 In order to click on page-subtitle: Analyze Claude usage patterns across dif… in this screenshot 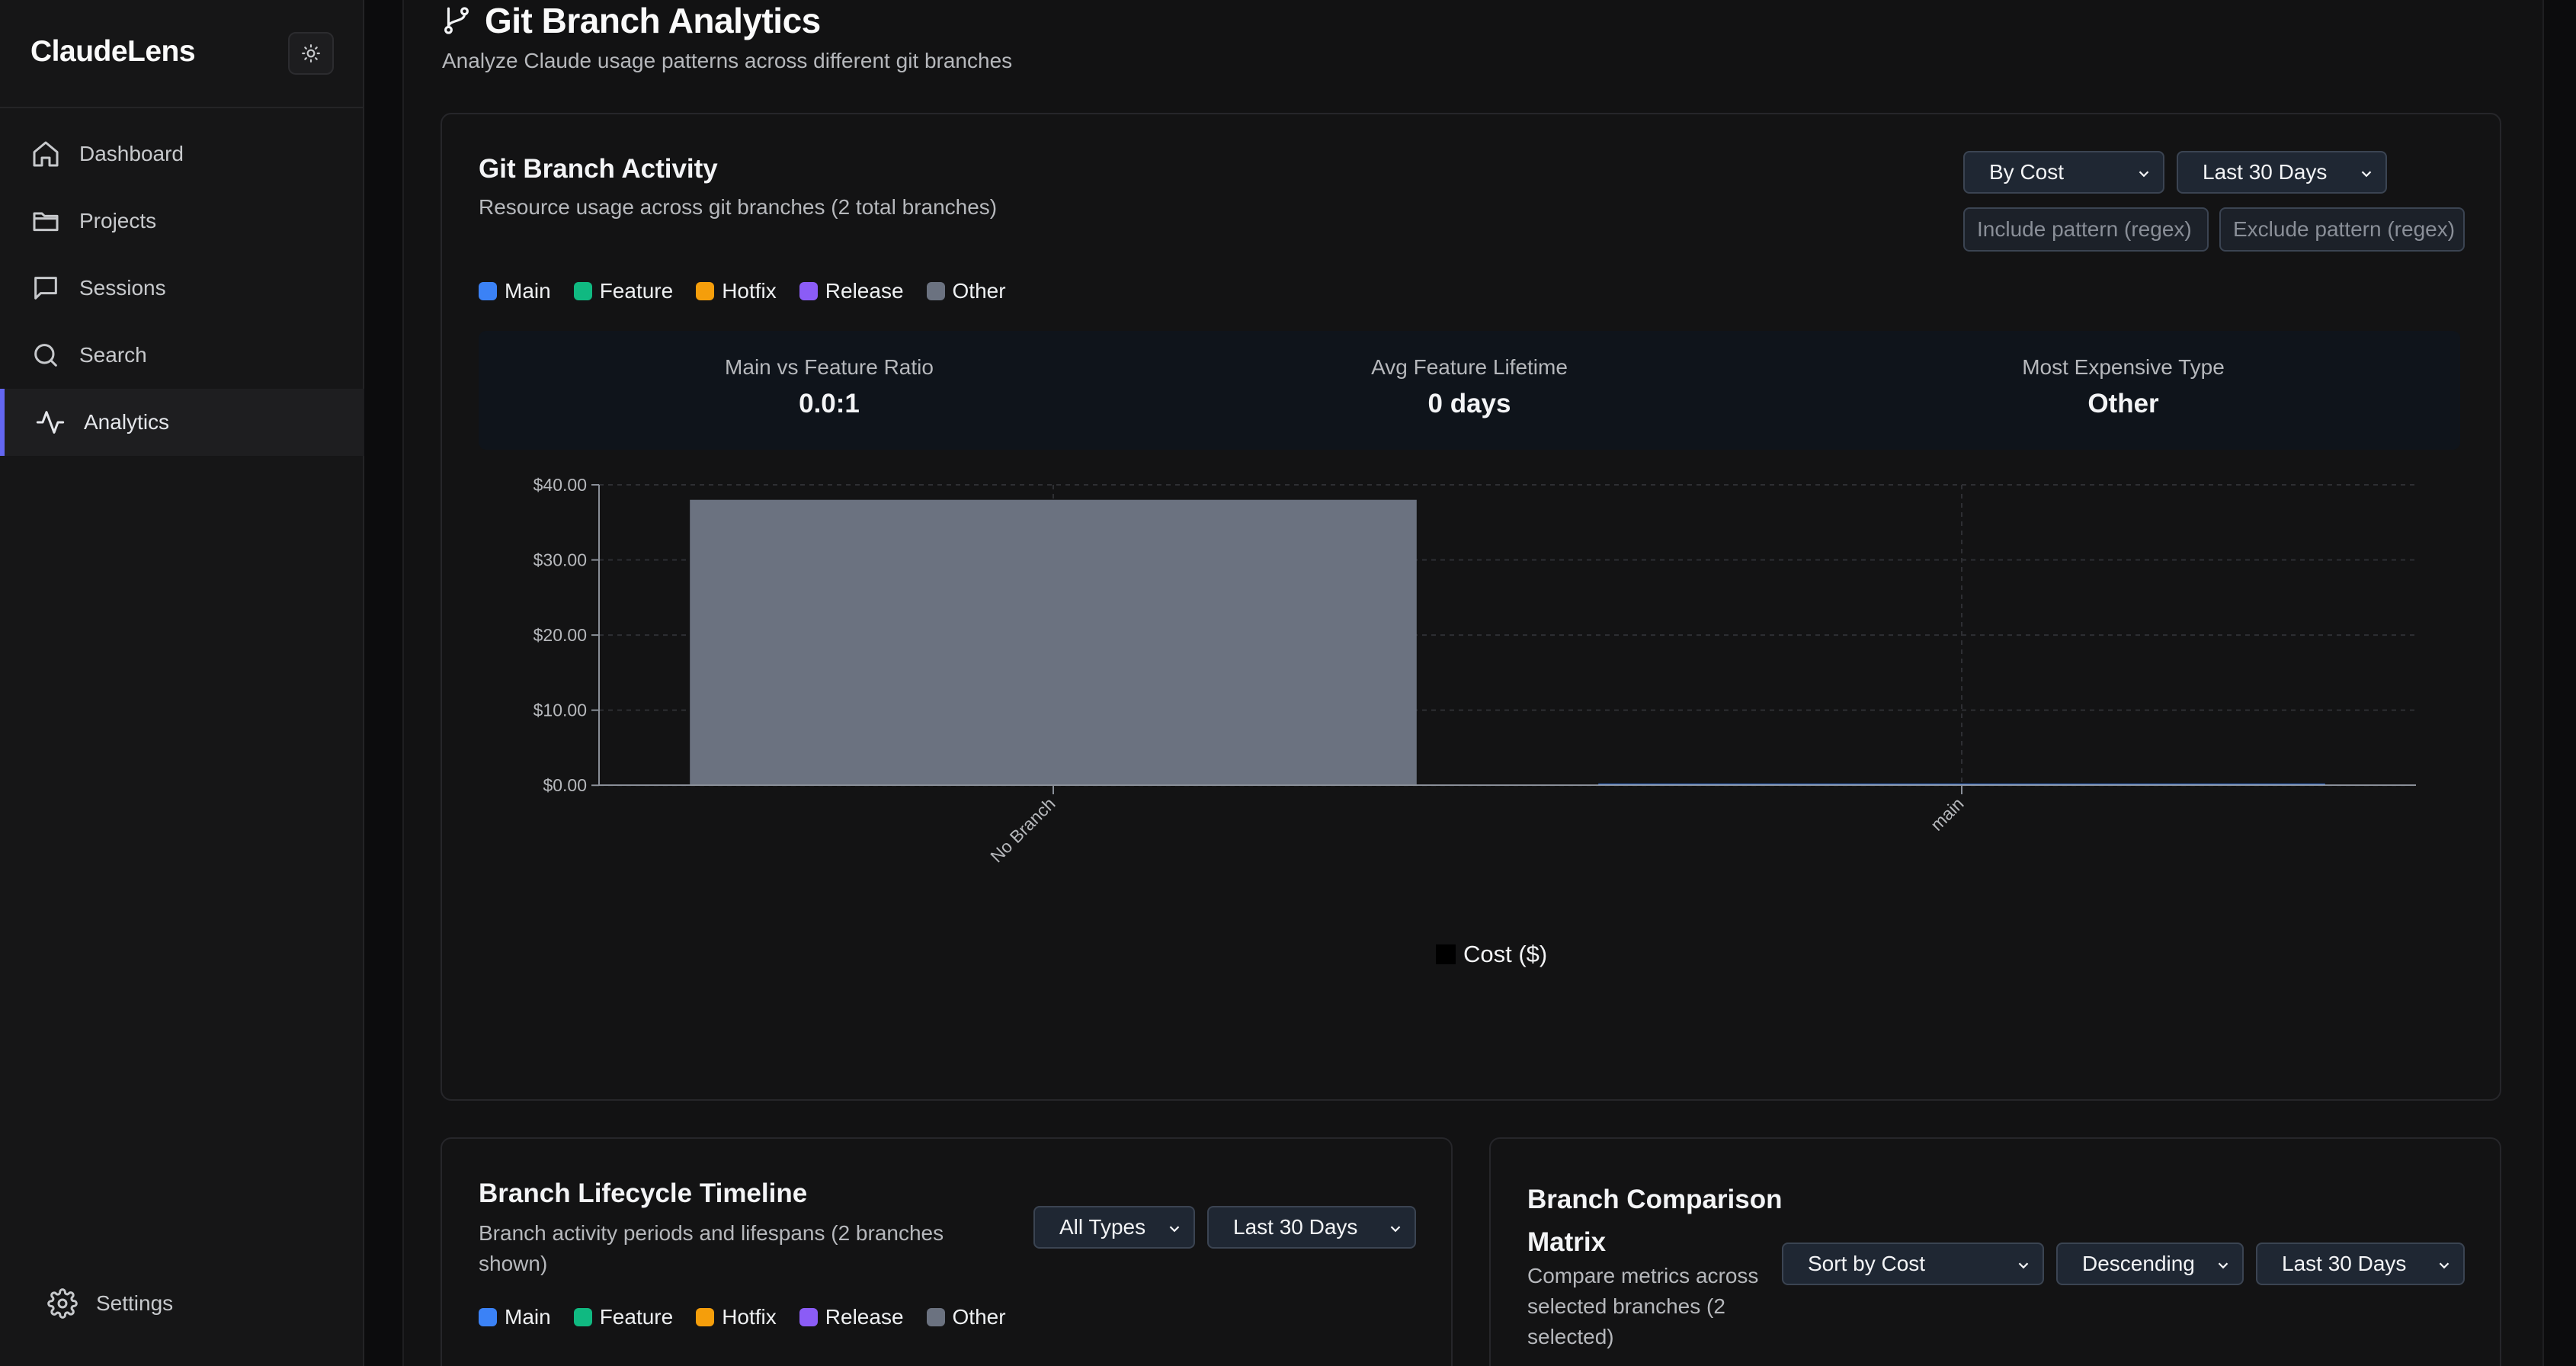, I will do `click(727, 61)`.